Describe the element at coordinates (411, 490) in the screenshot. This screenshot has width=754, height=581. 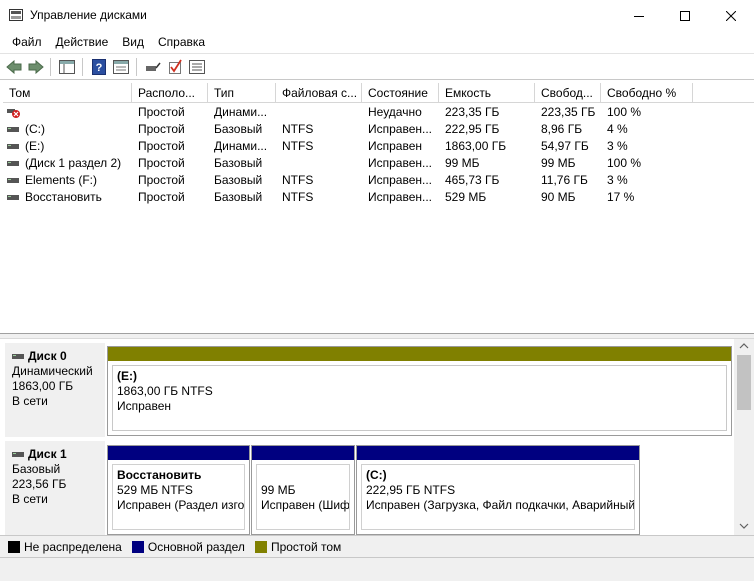
I see `partition-info: 222,95 ГБ NTFS` at that location.